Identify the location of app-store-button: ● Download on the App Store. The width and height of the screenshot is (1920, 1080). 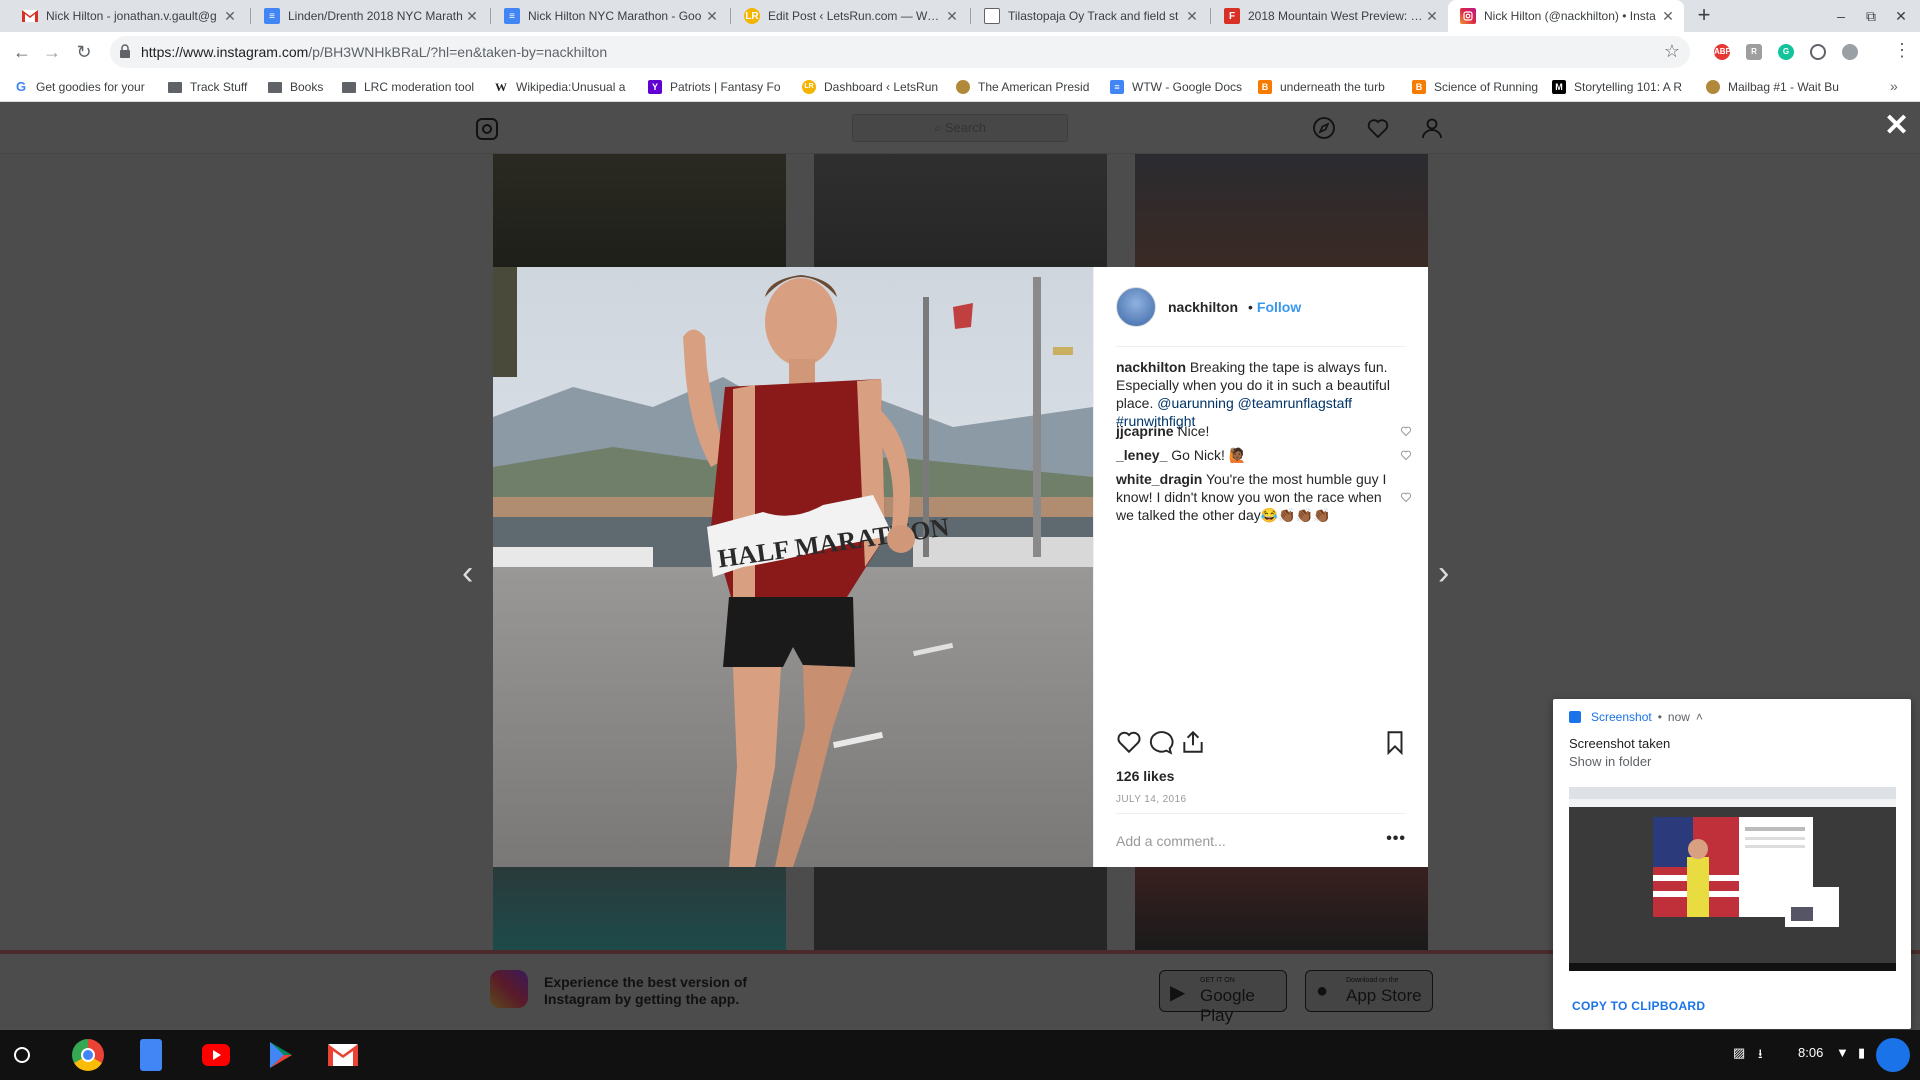
(1369, 991).